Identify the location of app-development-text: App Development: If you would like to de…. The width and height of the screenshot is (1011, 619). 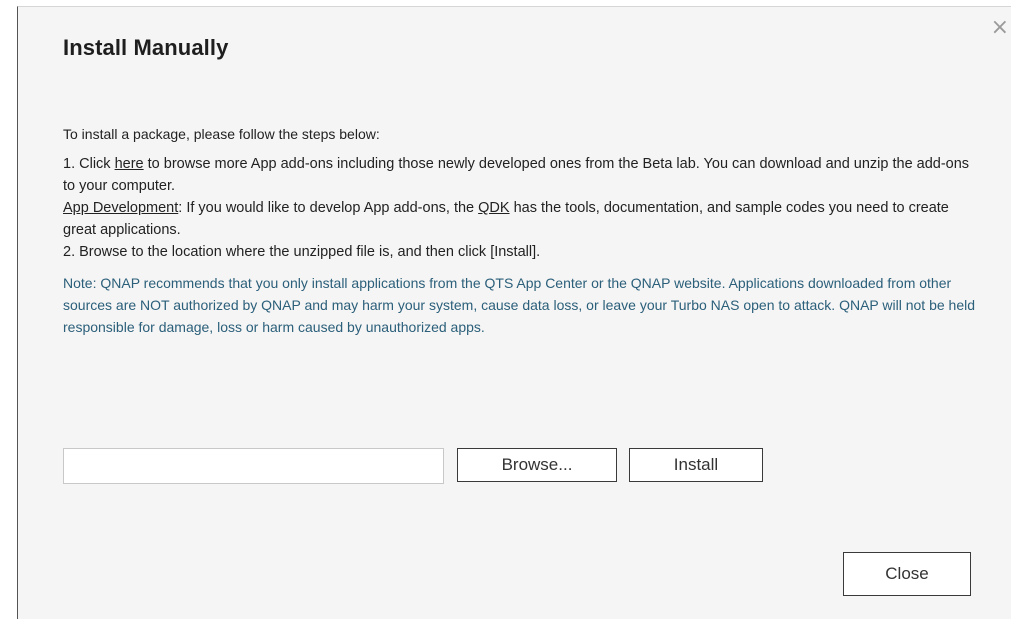
(523, 219).